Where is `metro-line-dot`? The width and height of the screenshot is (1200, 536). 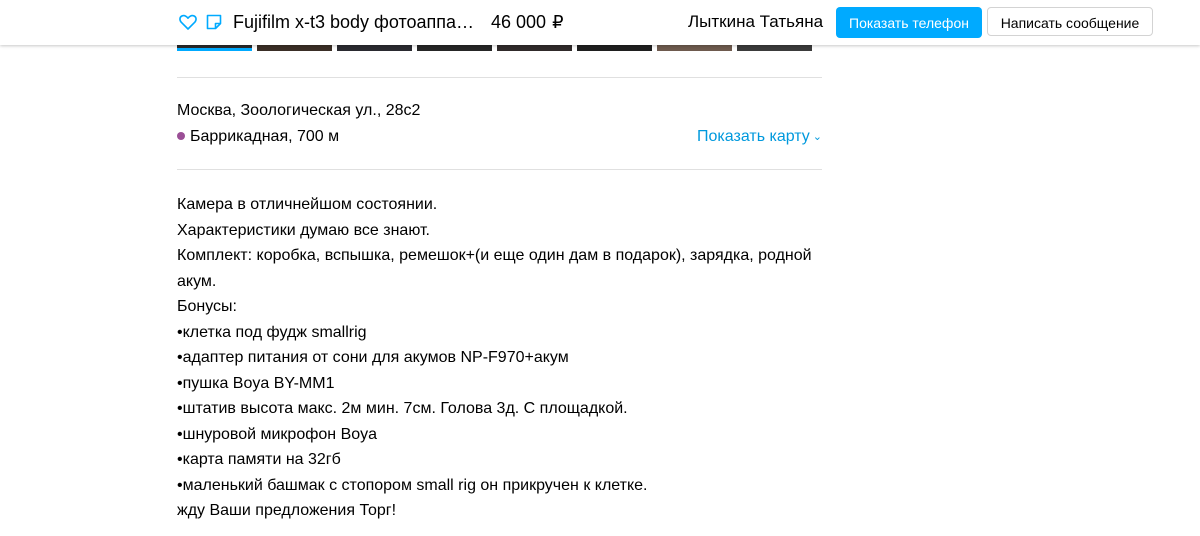 metro-line-dot is located at coordinates (181, 136).